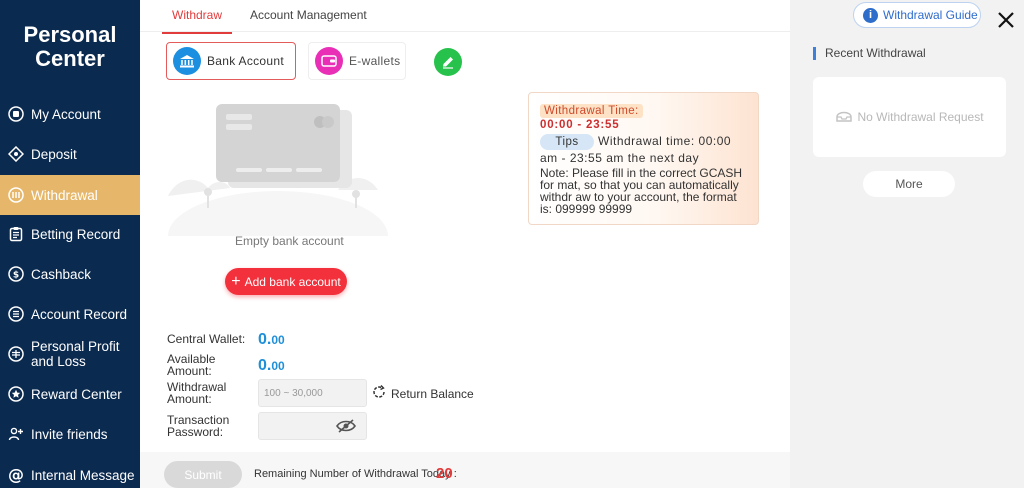 The width and height of the screenshot is (1024, 488). What do you see at coordinates (16, 154) in the screenshot?
I see `diamond-icon` at bounding box center [16, 154].